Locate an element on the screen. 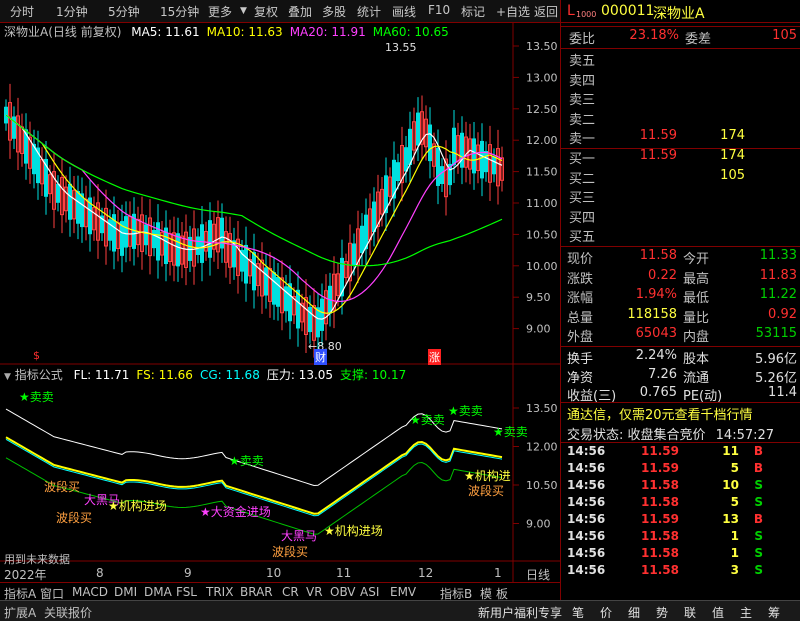 Image resolution: width=800 pixels, height=621 pixels. indicator-tab: DMA is located at coordinates (158, 592).